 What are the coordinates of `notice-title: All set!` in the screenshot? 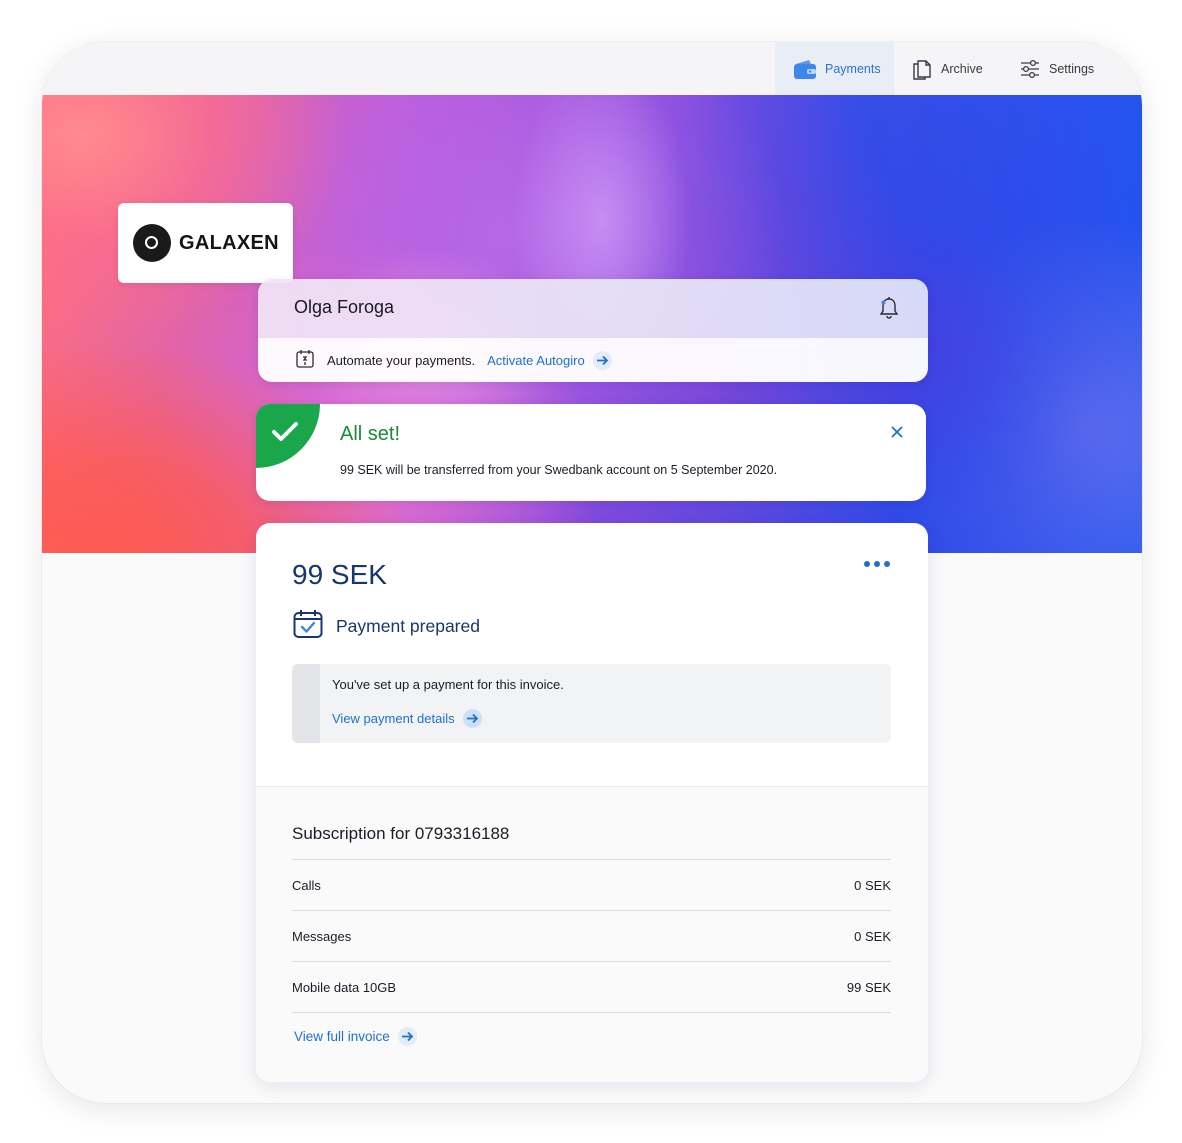 It's located at (370, 434).